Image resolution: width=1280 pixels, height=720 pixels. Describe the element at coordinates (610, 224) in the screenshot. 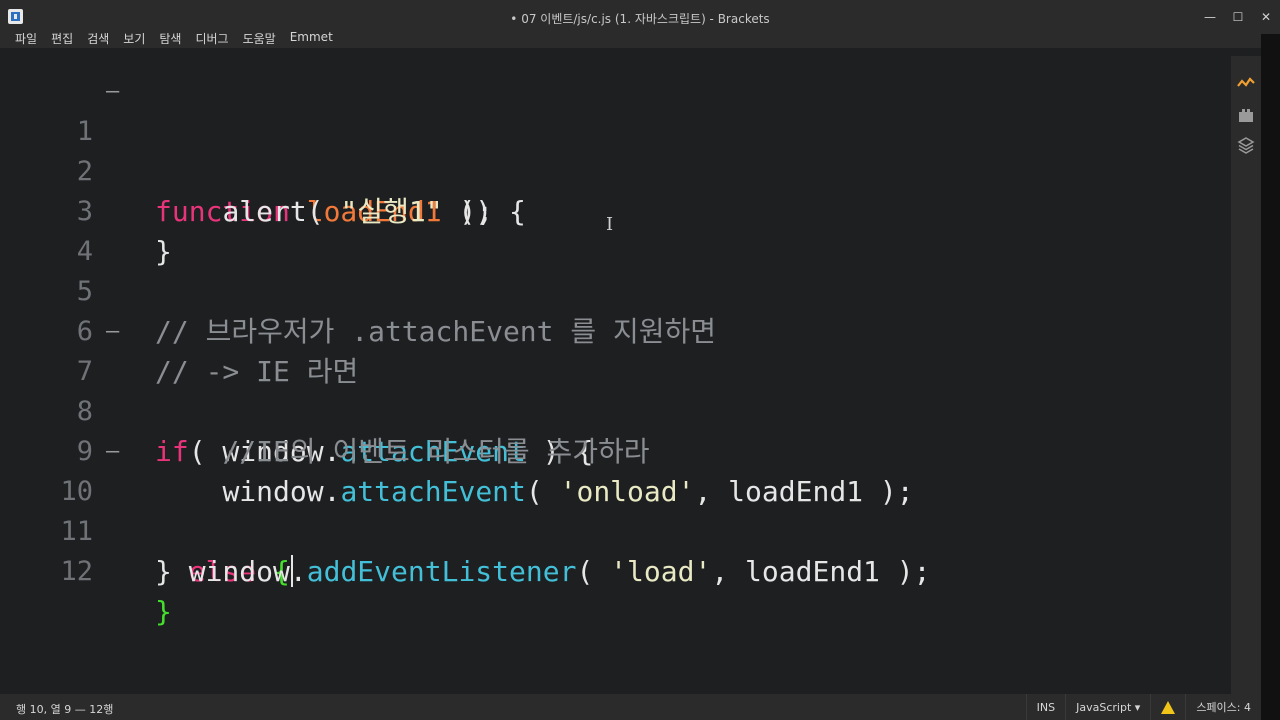

I see `mouse-ibeam-icon: I` at that location.